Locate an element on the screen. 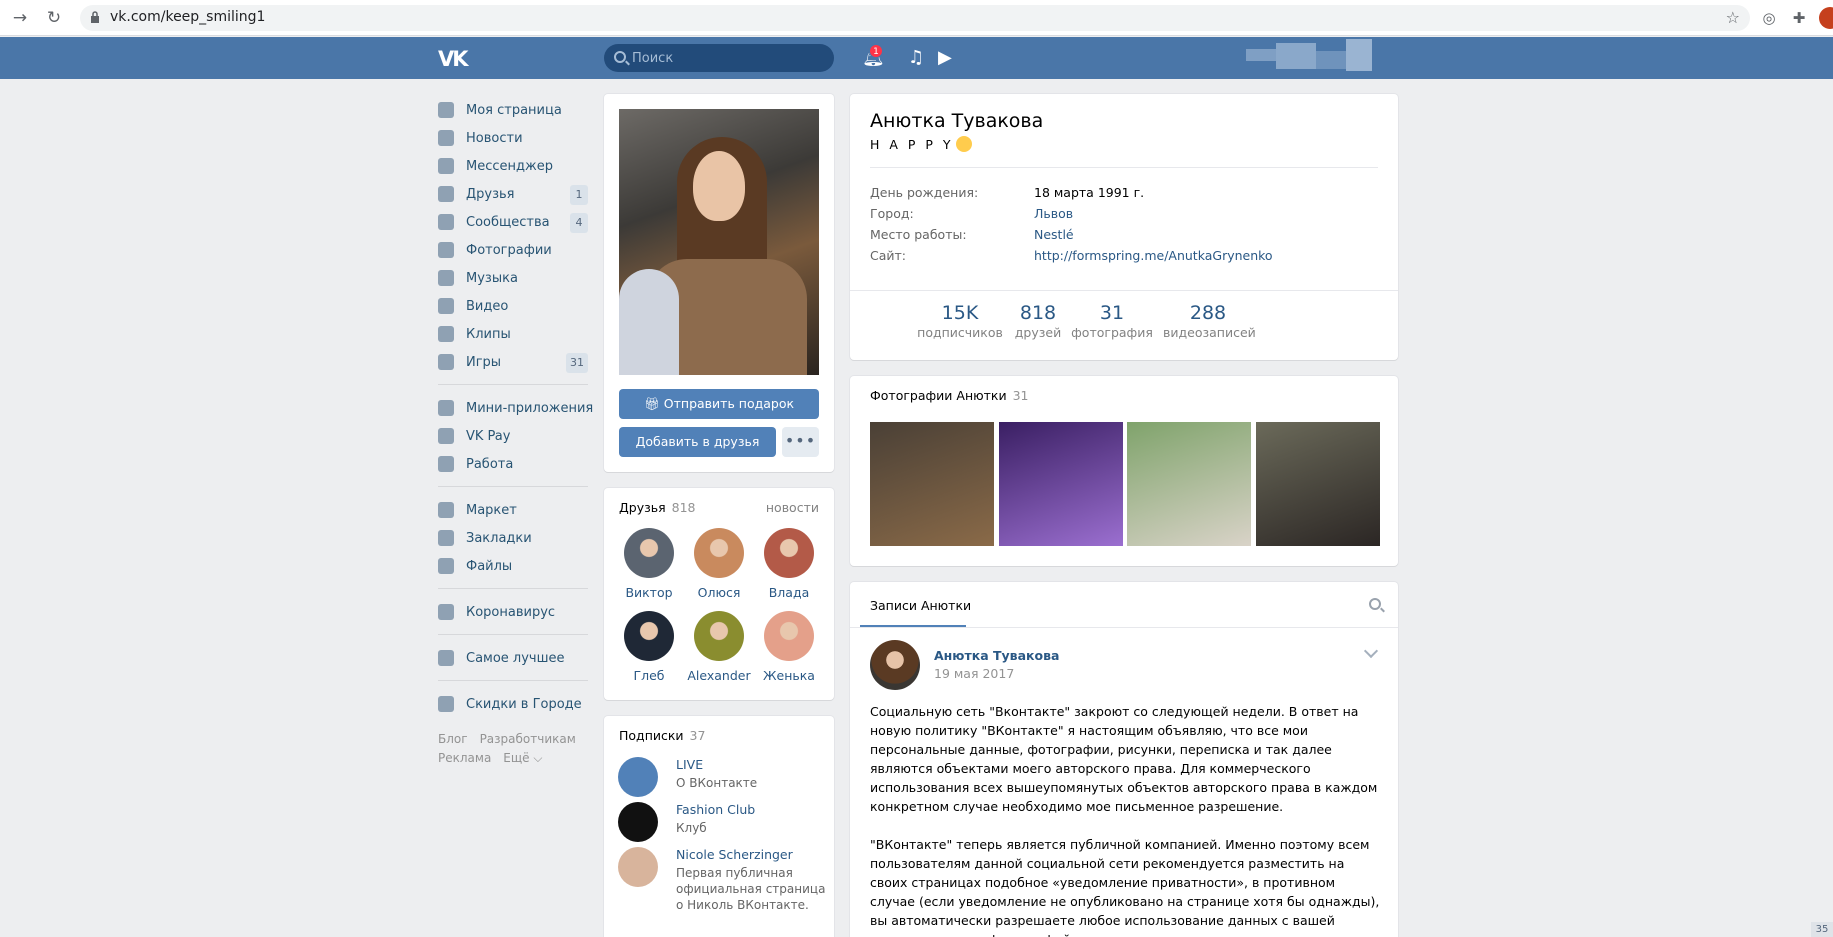 The image size is (1833, 937). search-box is located at coordinates (719, 58).